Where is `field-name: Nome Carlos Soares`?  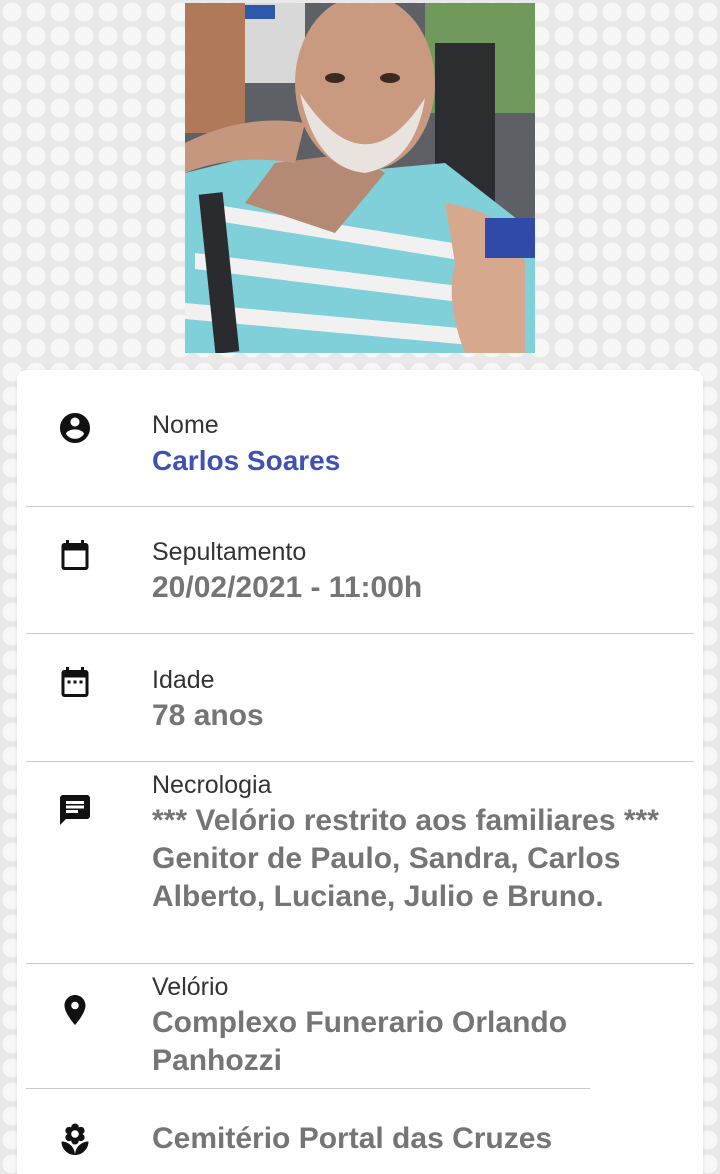
field-name: Nome Carlos Soares is located at coordinates (360, 438).